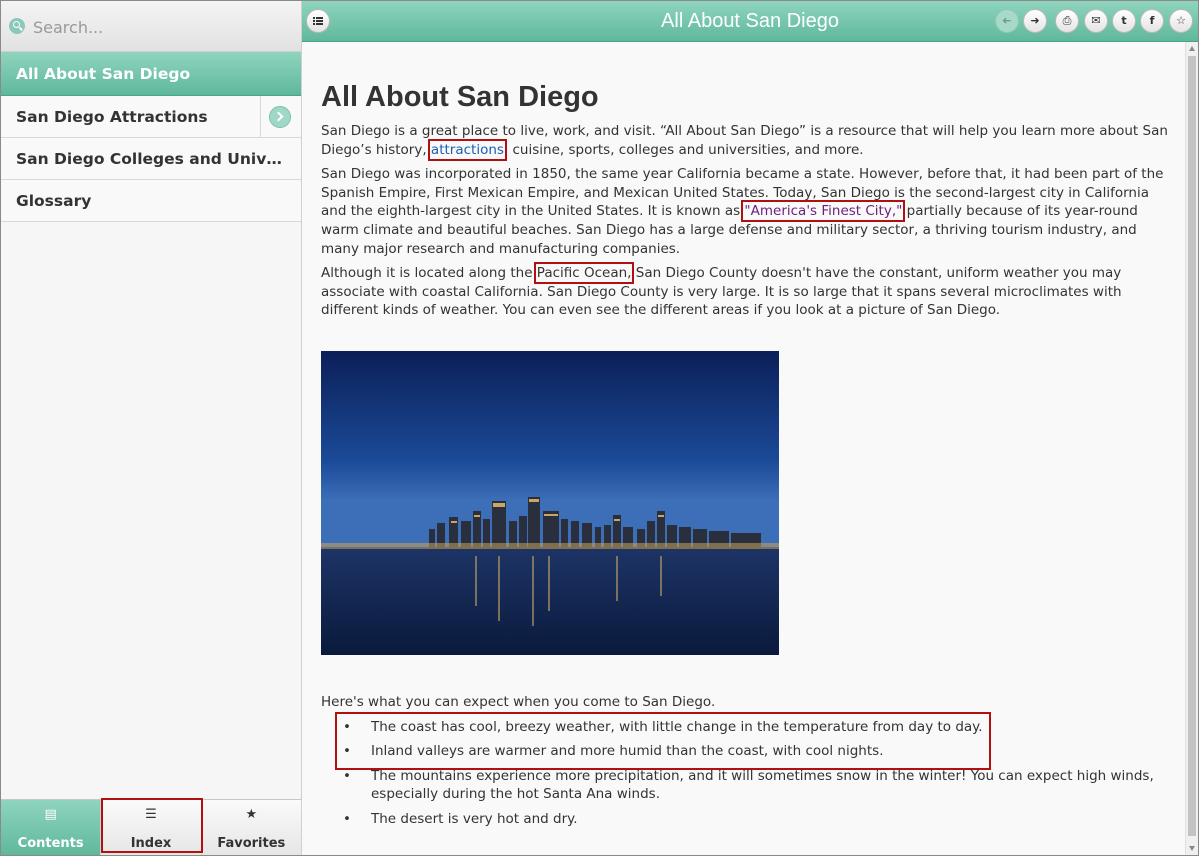  I want to click on forward-icon: ➜, so click(1035, 20).